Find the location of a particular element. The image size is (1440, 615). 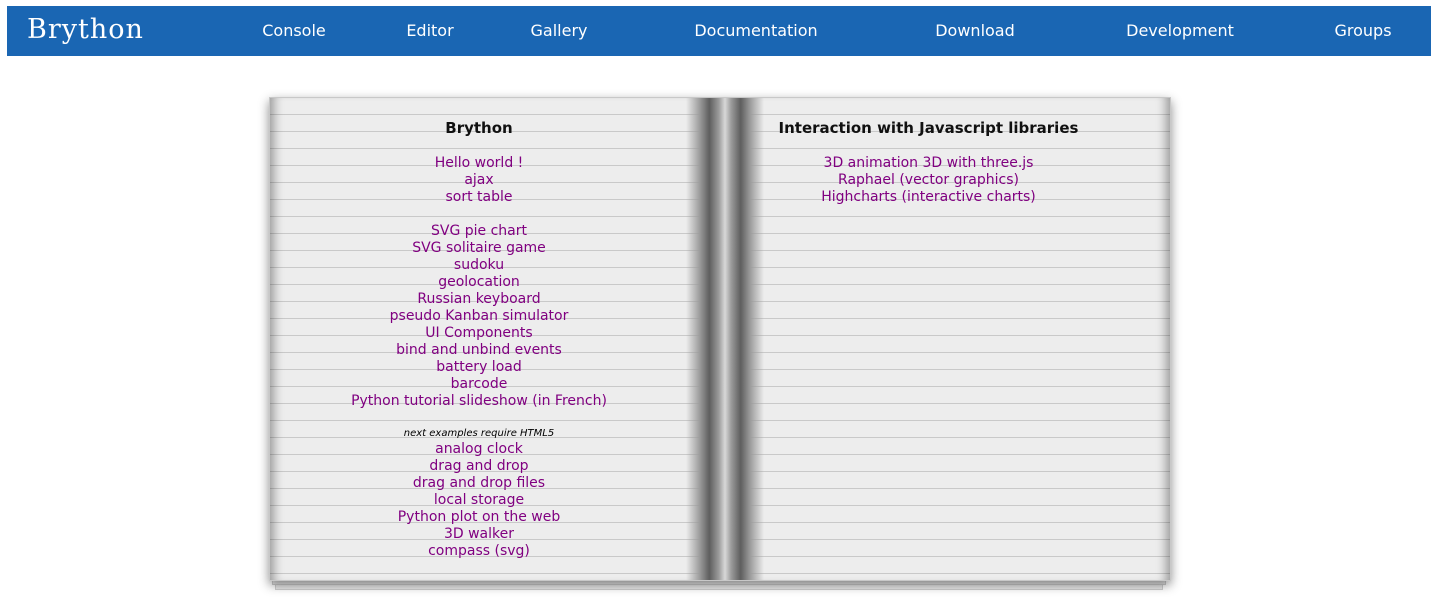

example-link: Python tutorial slideshow (in French) is located at coordinates (479, 401).